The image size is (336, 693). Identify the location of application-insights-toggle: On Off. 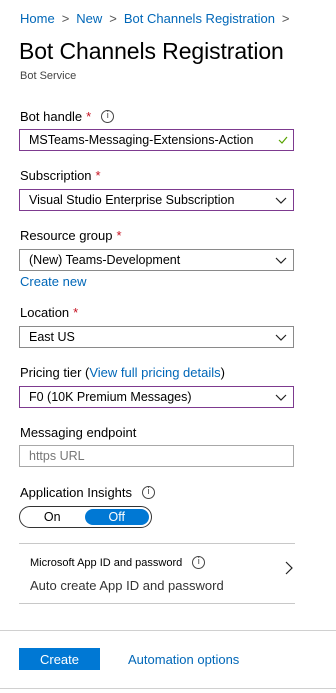
(85, 517).